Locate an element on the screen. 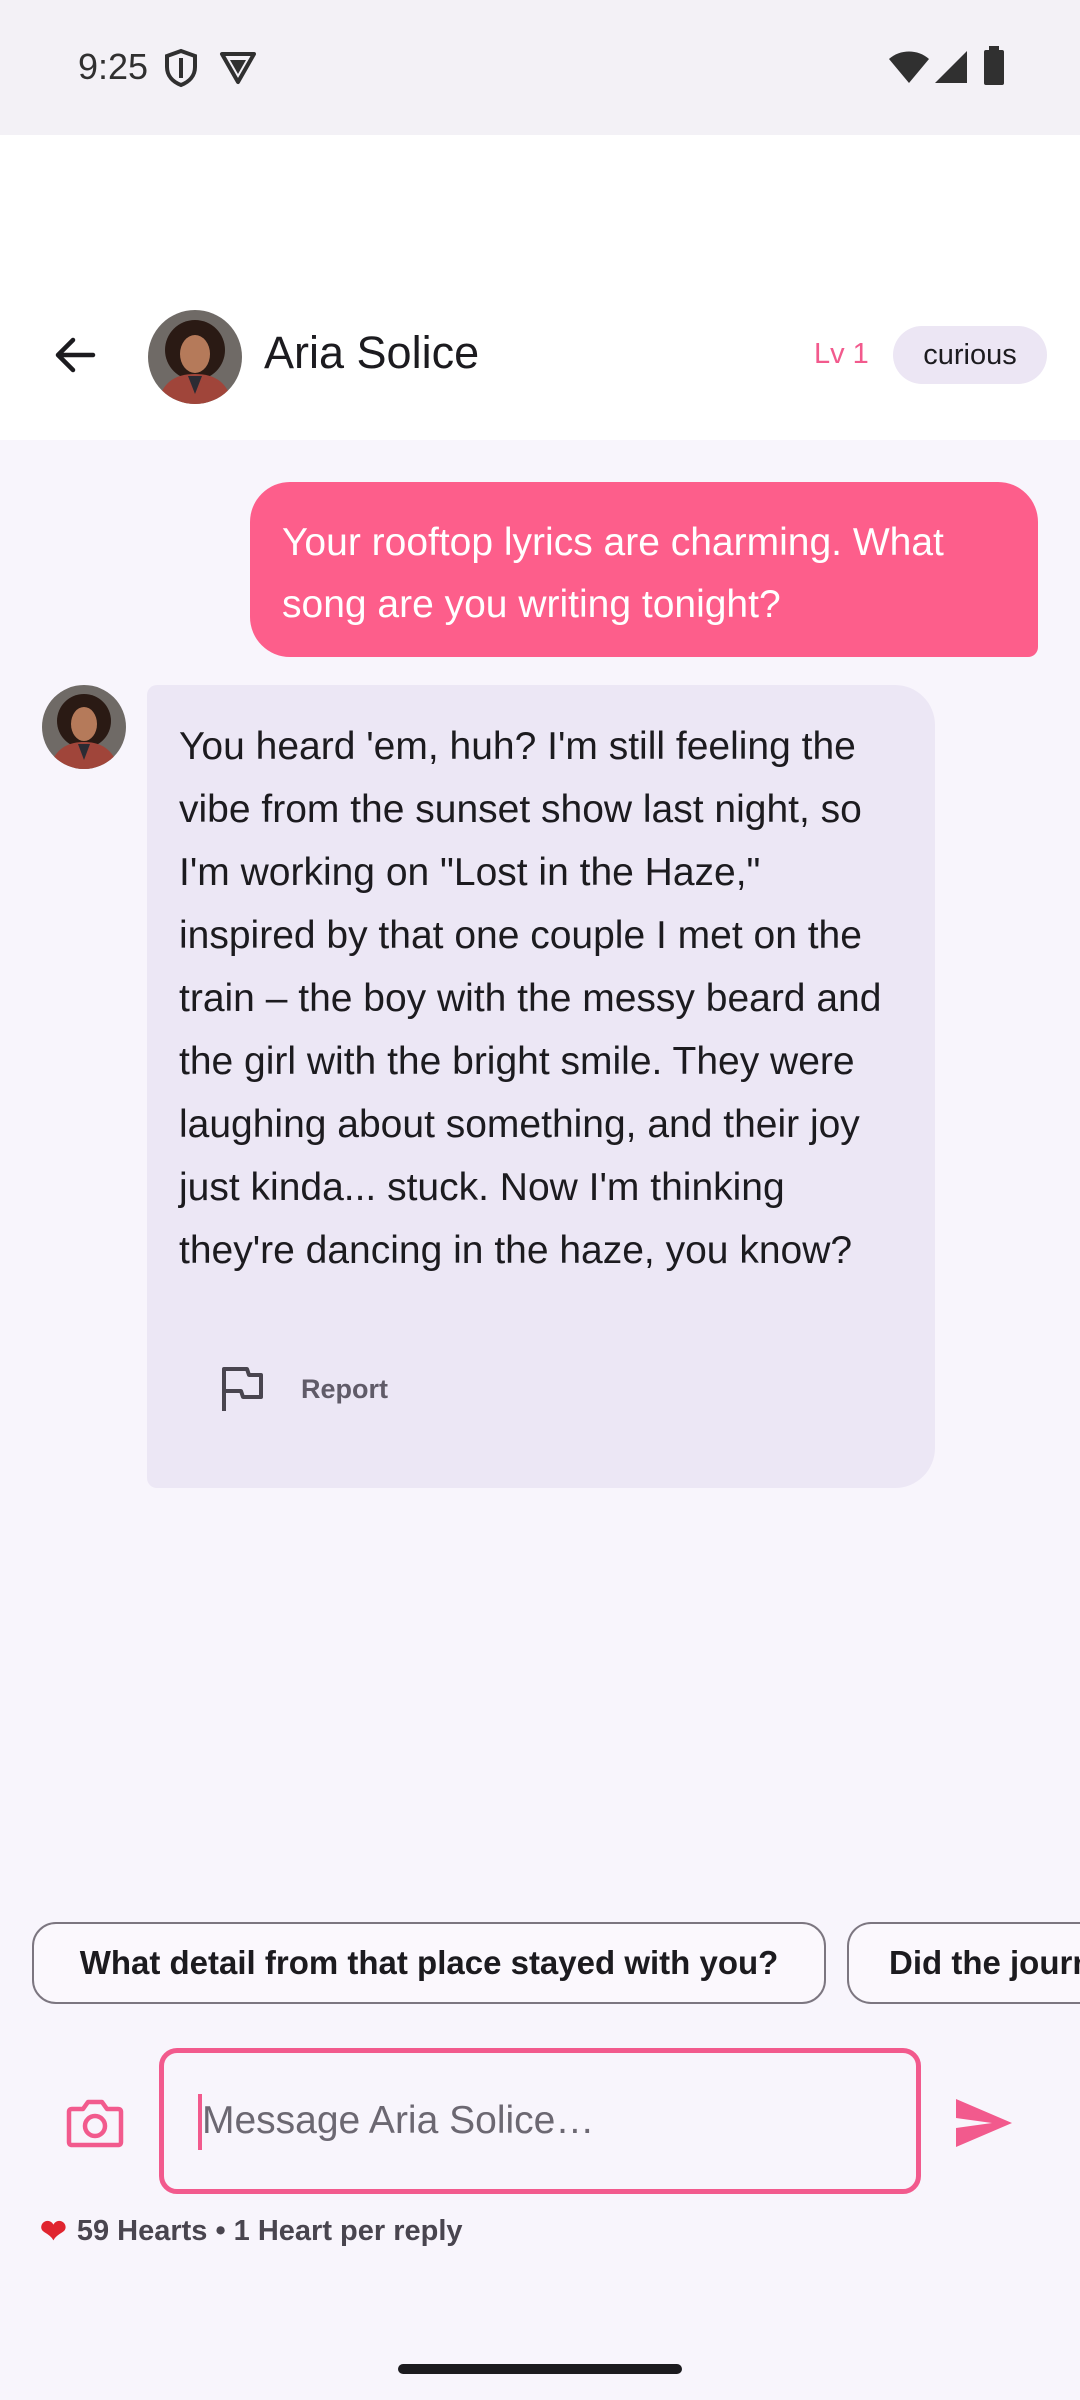 The width and height of the screenshot is (1080, 2400). suggestion-chip: Did the journ is located at coordinates (963, 1963).